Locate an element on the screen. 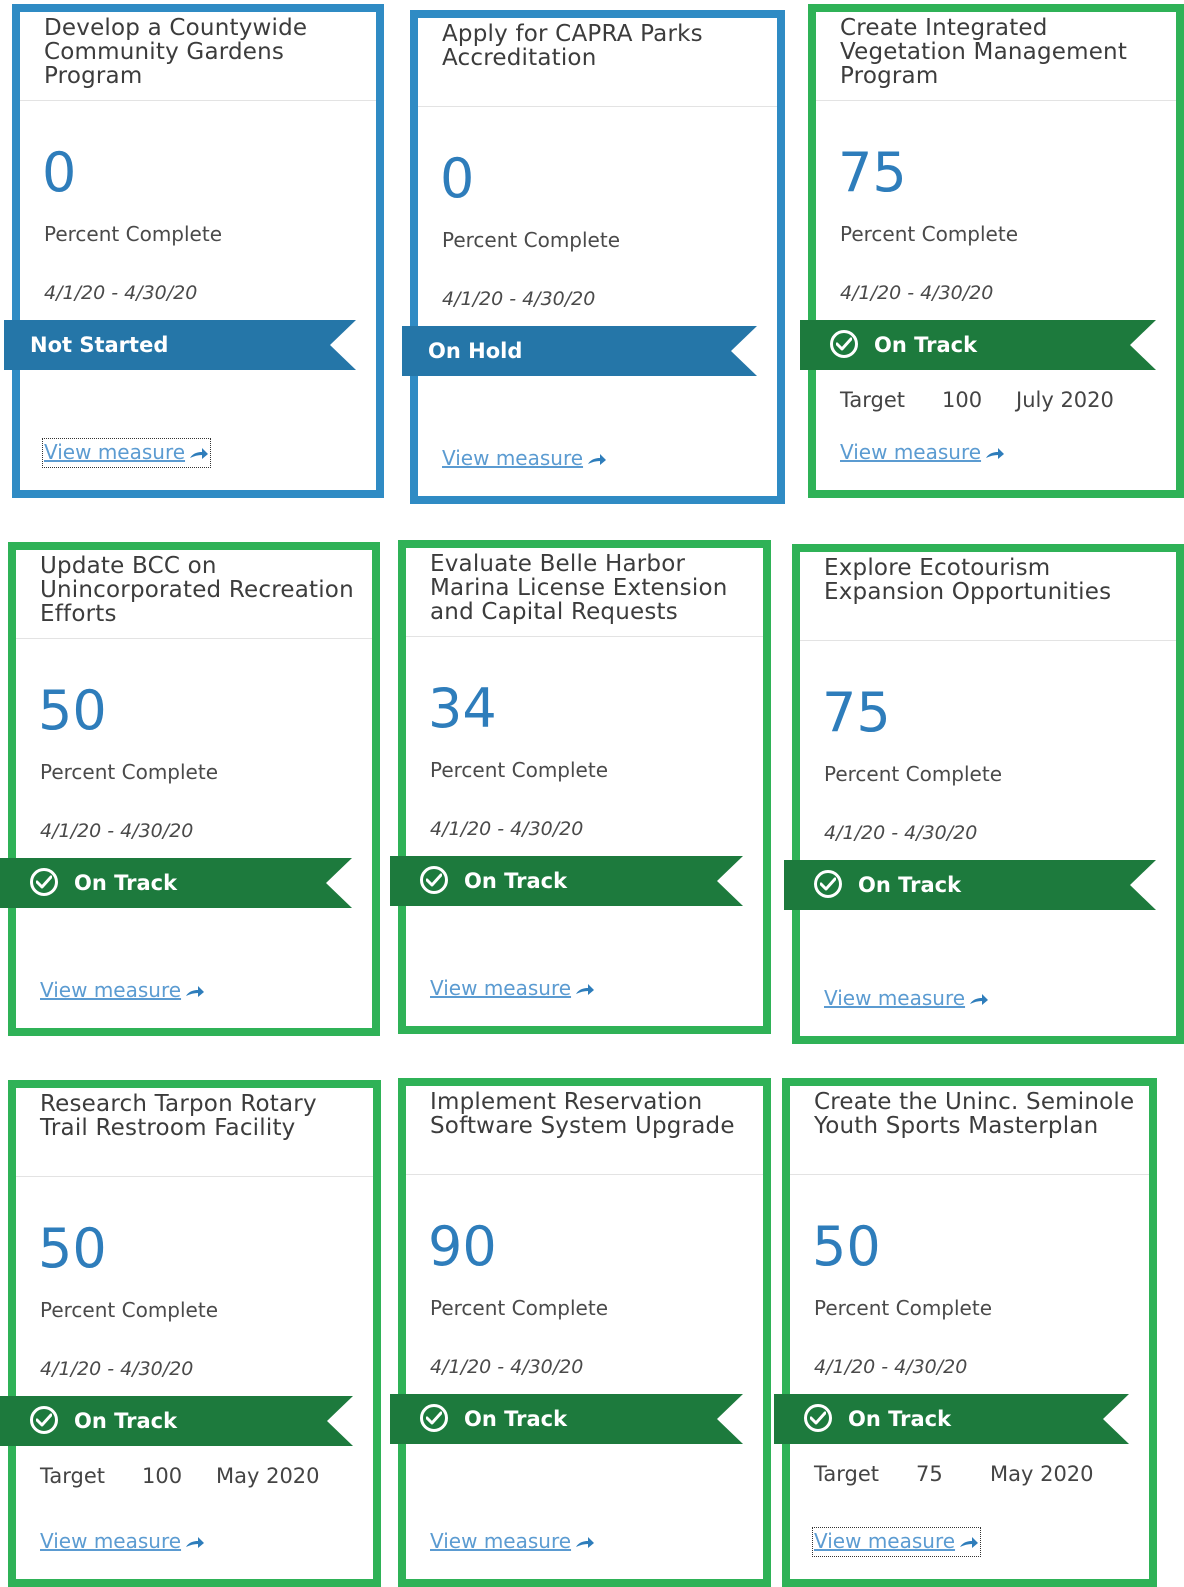 The height and width of the screenshot is (1587, 1184). target-value: 75 is located at coordinates (929, 1474).